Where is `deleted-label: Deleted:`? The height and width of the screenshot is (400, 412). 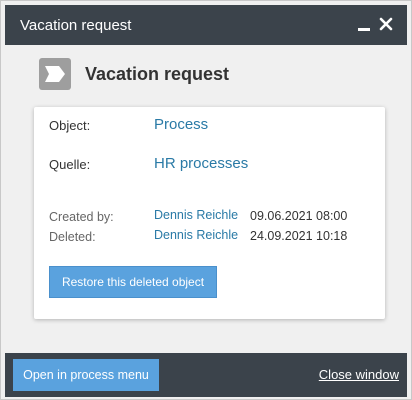
deleted-label: Deleted: is located at coordinates (72, 237).